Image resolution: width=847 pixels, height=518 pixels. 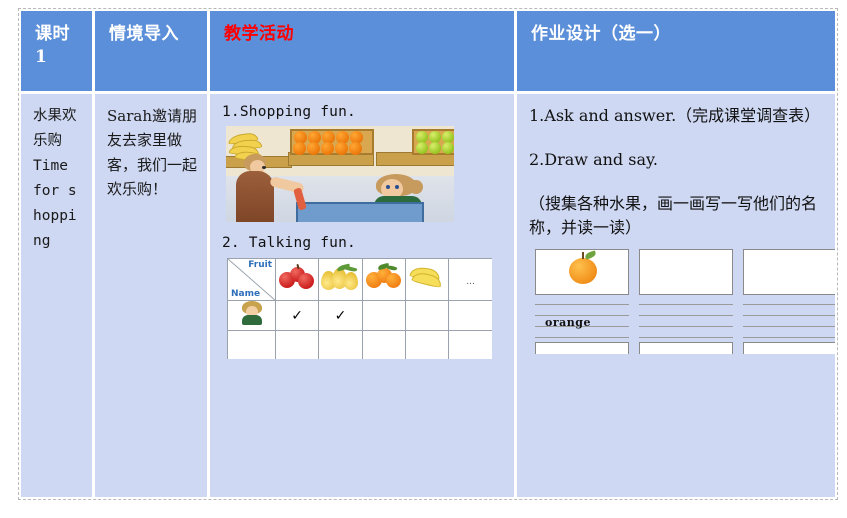 What do you see at coordinates (152, 295) in the screenshot?
I see `body-cell-context: Sarah邀请朋友去家里做客，我们一起欢乐购！` at bounding box center [152, 295].